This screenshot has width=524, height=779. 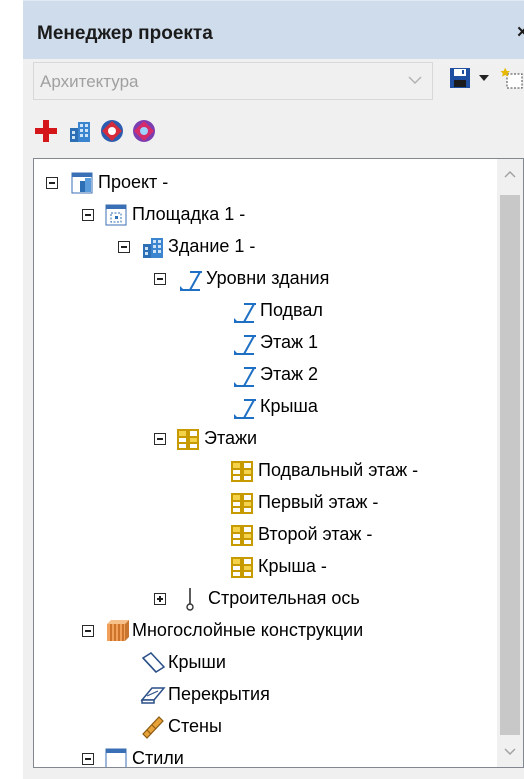 What do you see at coordinates (190, 599) in the screenshot?
I see `grid-axis-icon` at bounding box center [190, 599].